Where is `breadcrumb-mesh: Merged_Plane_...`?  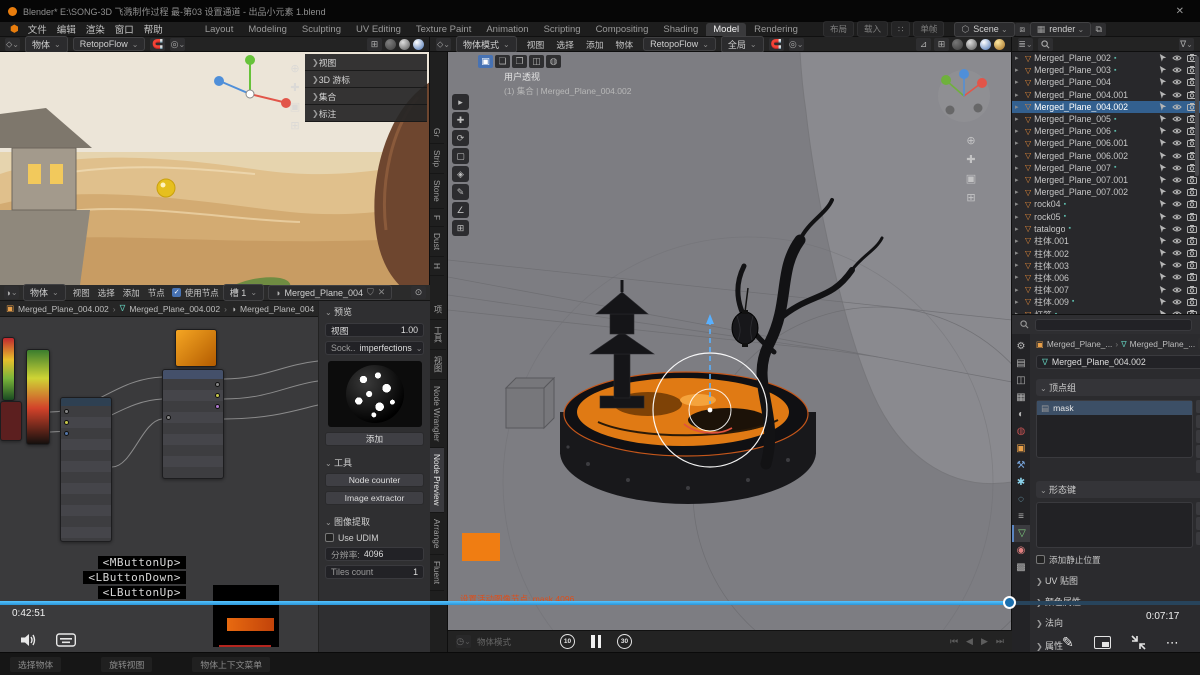 breadcrumb-mesh: Merged_Plane_... is located at coordinates (1163, 344).